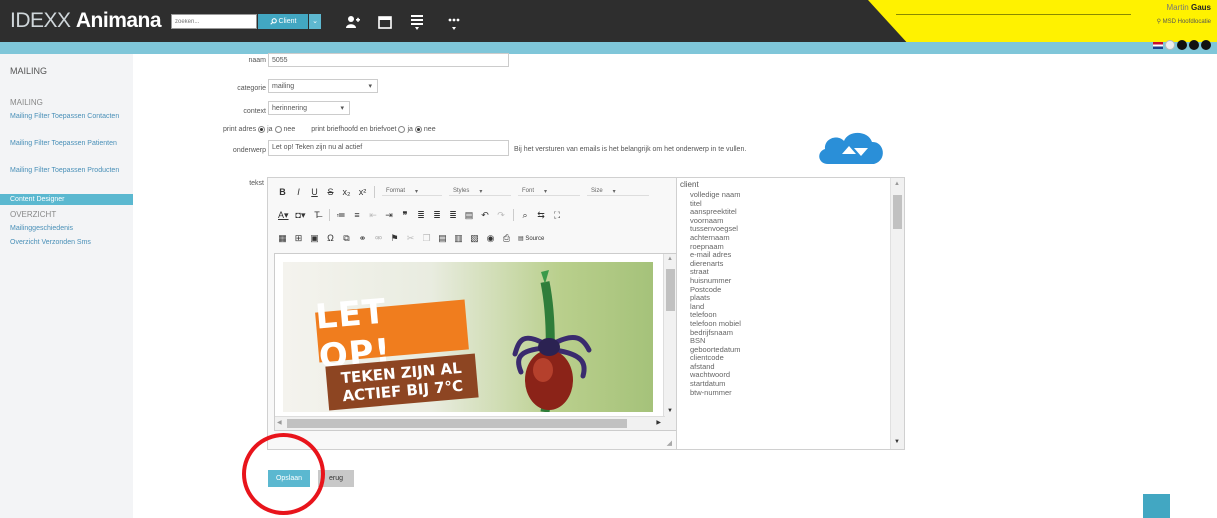 This screenshot has width=1217, height=518. What do you see at coordinates (410, 238) in the screenshot?
I see `cut-icon: ✂` at bounding box center [410, 238].